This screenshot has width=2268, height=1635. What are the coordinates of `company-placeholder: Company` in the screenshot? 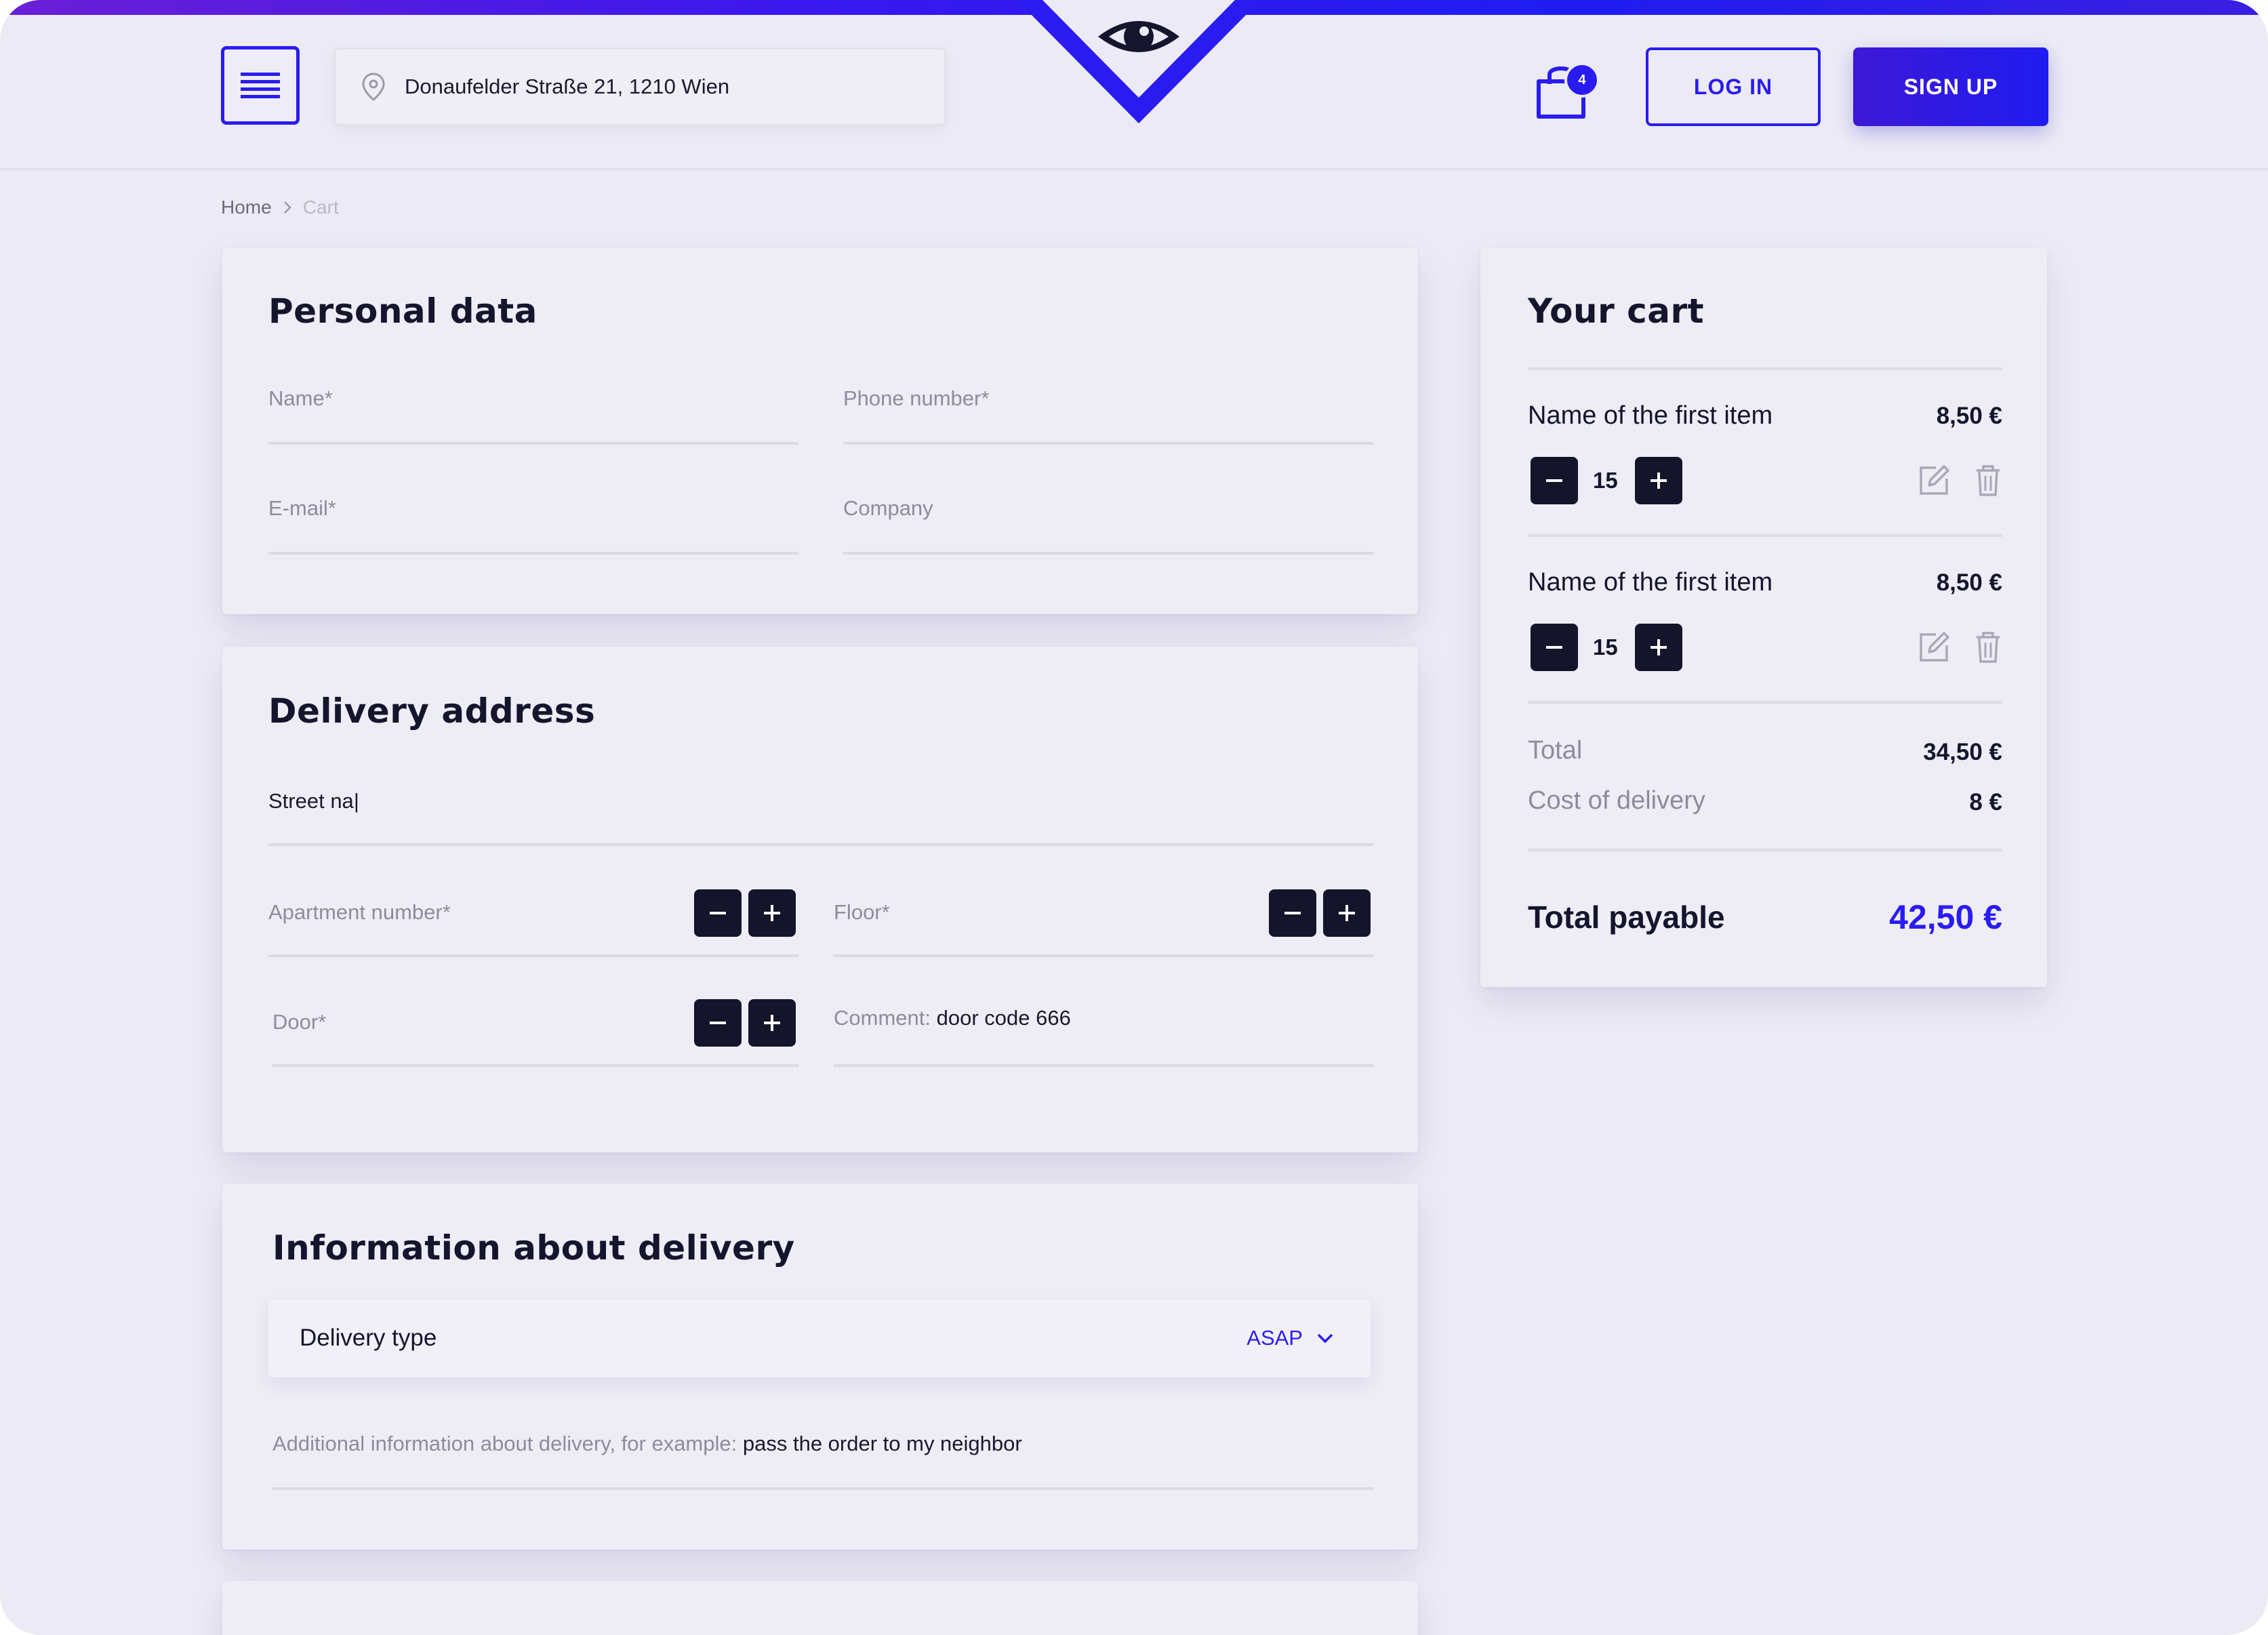 It's located at (888, 508).